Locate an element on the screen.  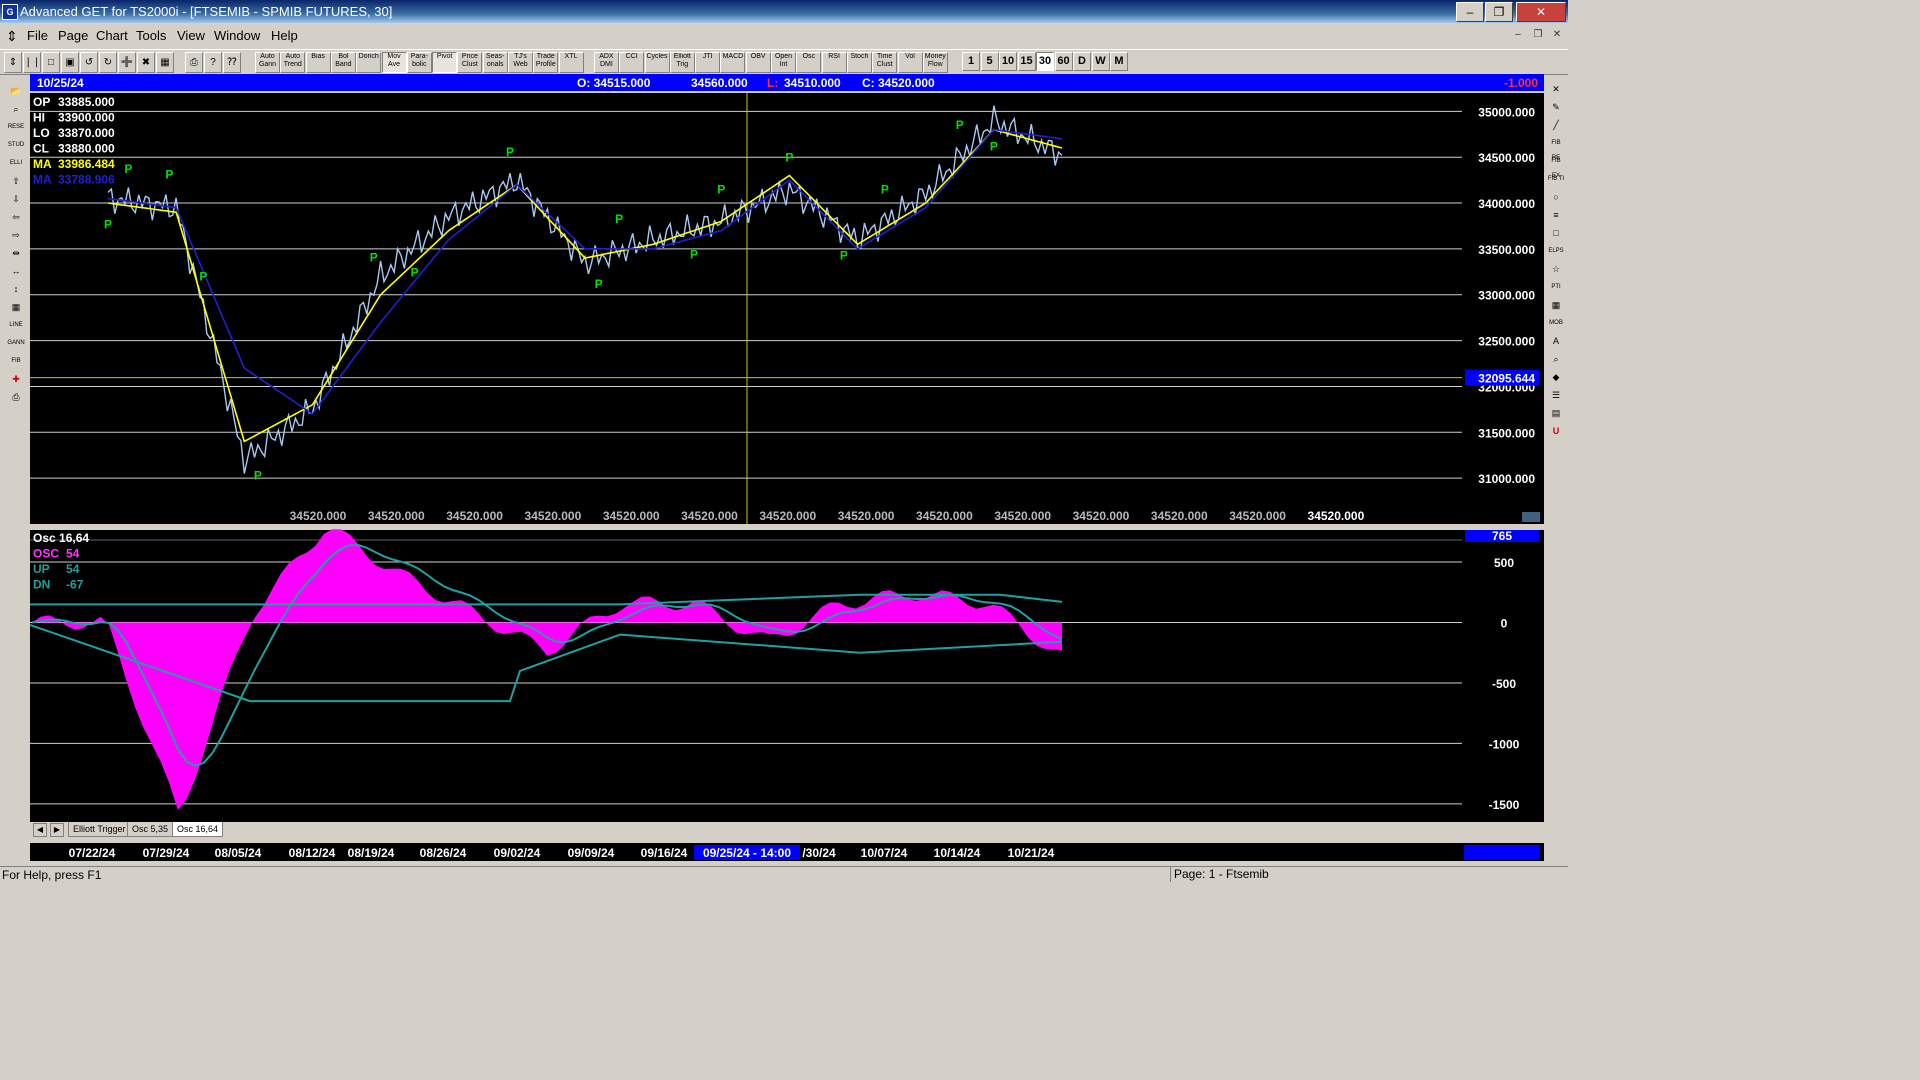
date-axis-label: 10/14/24 is located at coordinates (957, 853).